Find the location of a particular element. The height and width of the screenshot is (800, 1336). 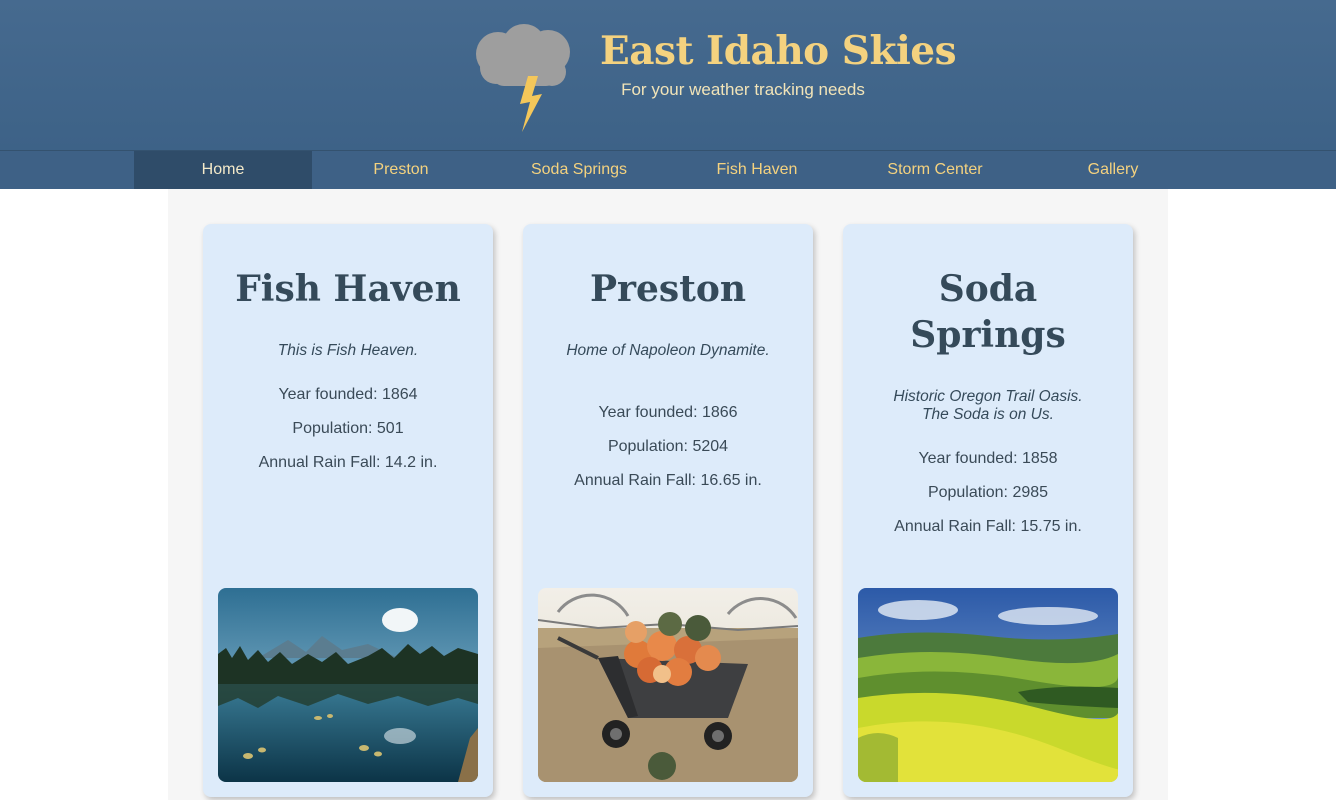

town-name: Soda Springs is located at coordinates (988, 312).